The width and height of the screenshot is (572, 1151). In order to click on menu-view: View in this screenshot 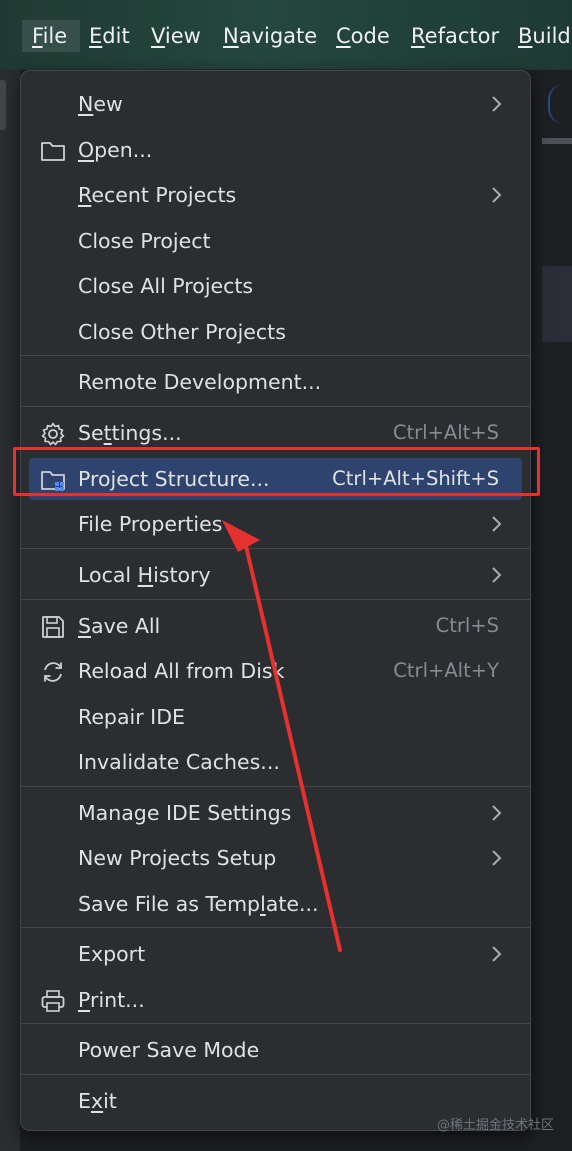, I will do `click(176, 36)`.